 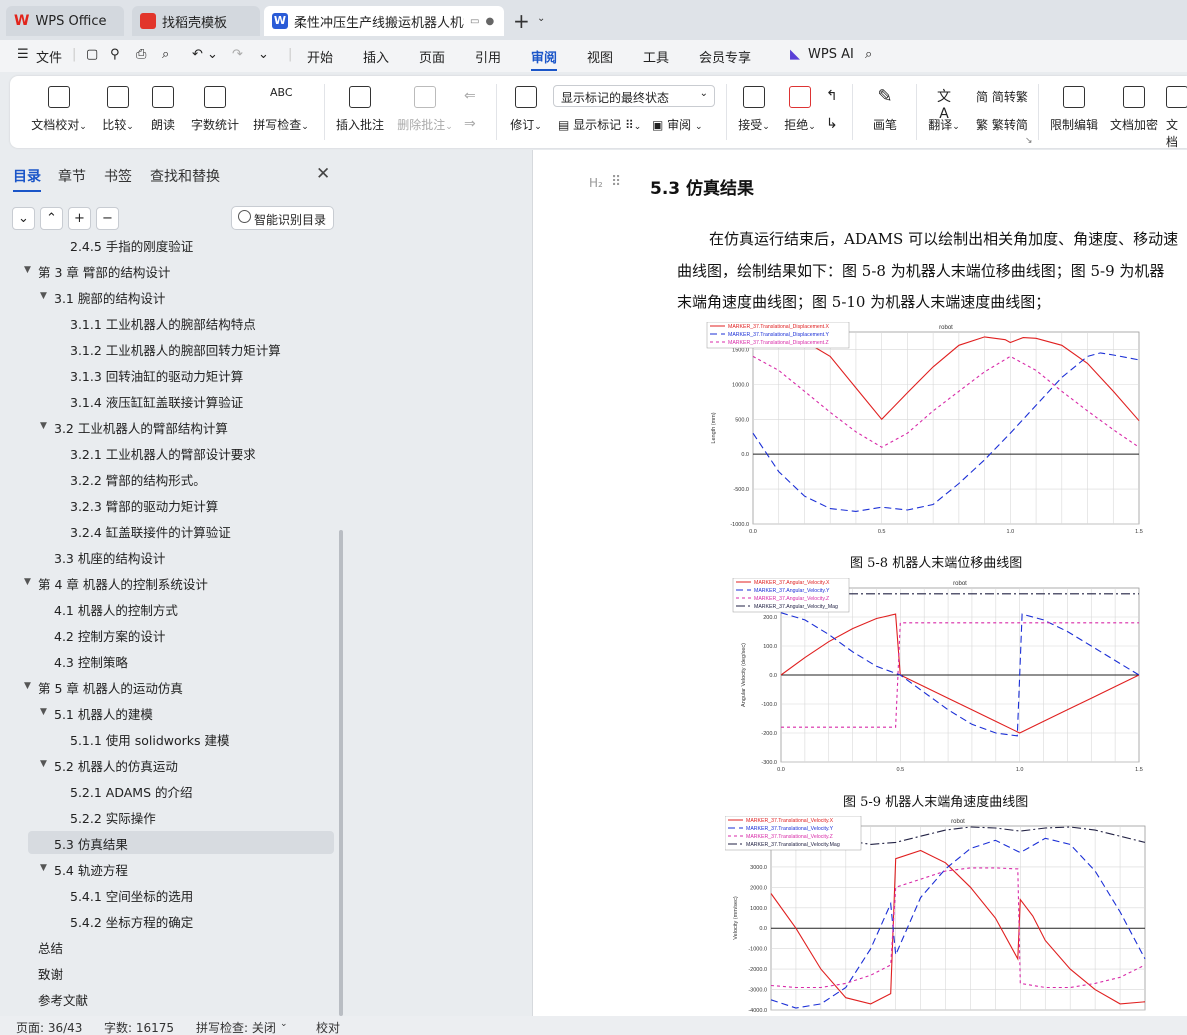 What do you see at coordinates (141, 54) in the screenshot?
I see `print-icon: ⎙` at bounding box center [141, 54].